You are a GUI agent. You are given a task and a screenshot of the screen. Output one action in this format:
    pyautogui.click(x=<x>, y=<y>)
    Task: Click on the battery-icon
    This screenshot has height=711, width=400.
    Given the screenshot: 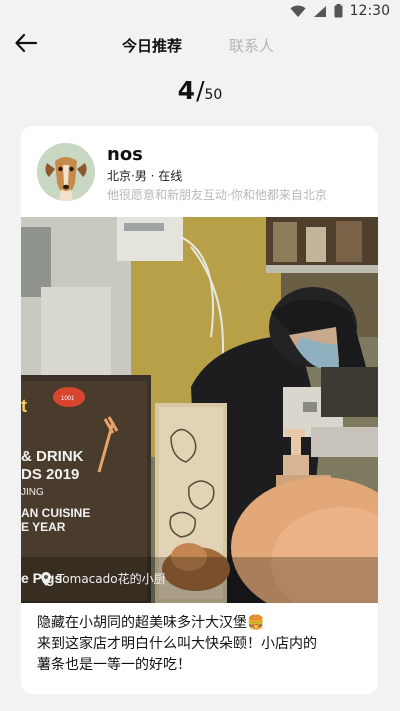 What is the action you would take?
    pyautogui.click(x=338, y=11)
    